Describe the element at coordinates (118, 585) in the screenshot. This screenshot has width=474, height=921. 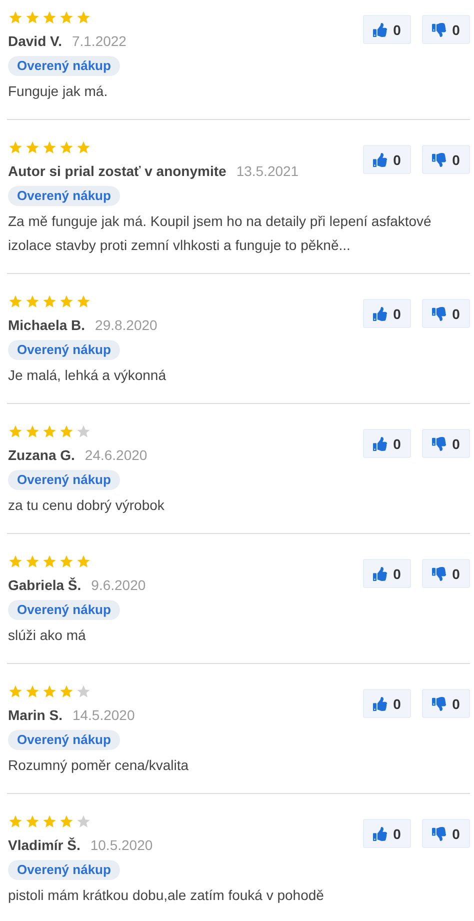
I see `review-date: 9.6.2020` at that location.